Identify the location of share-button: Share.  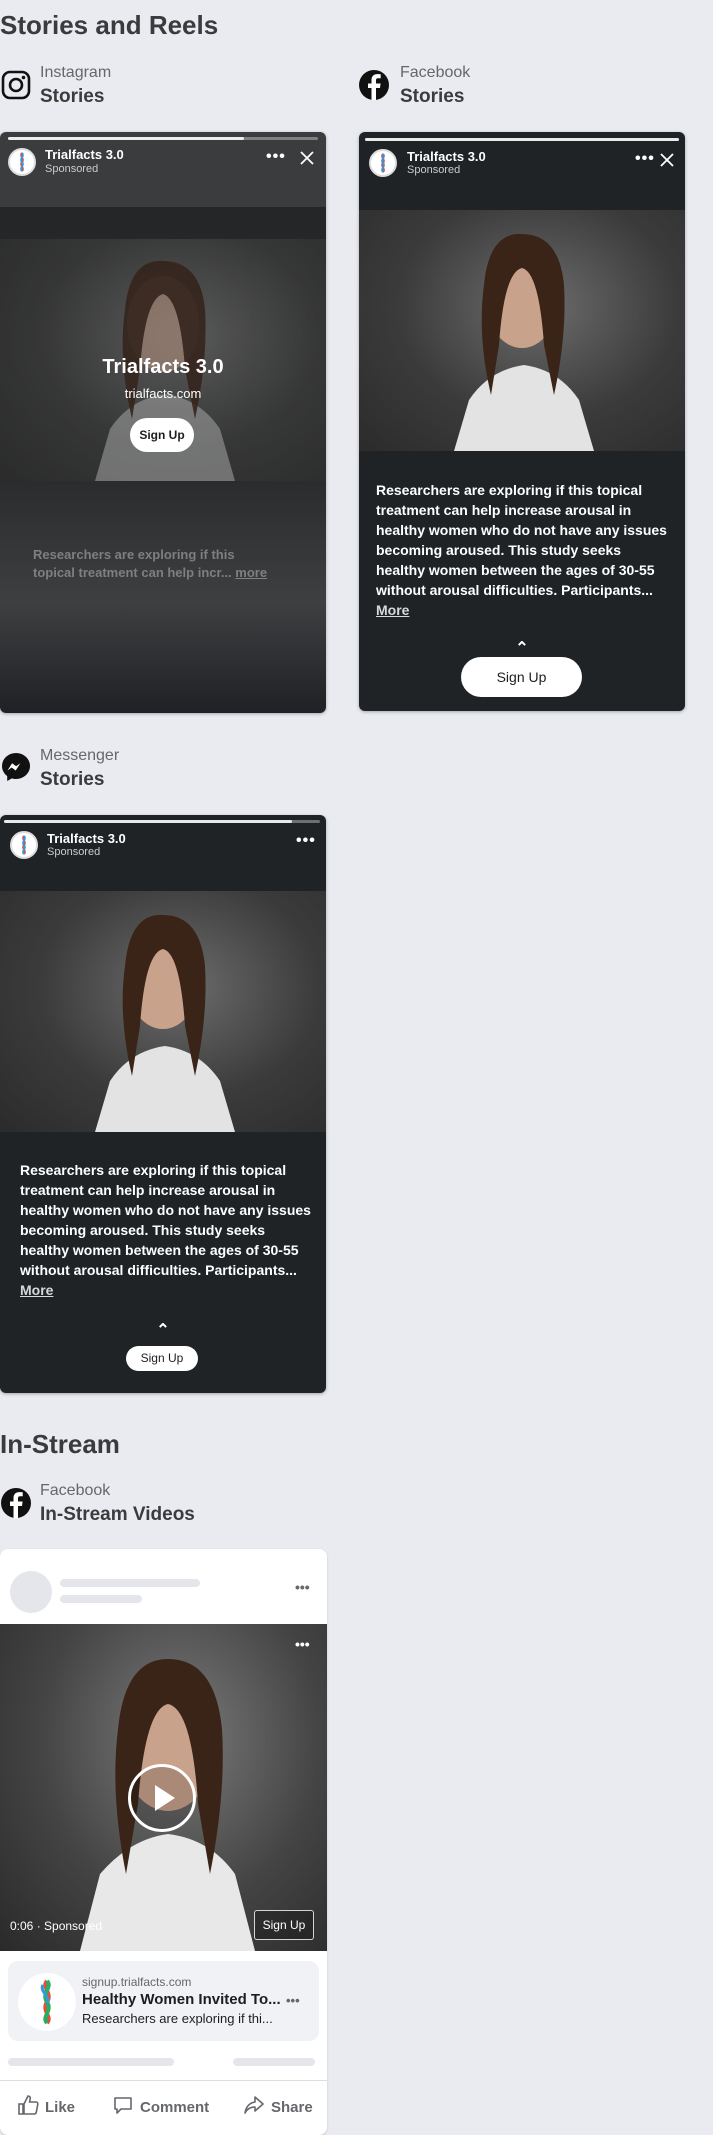
(278, 2107).